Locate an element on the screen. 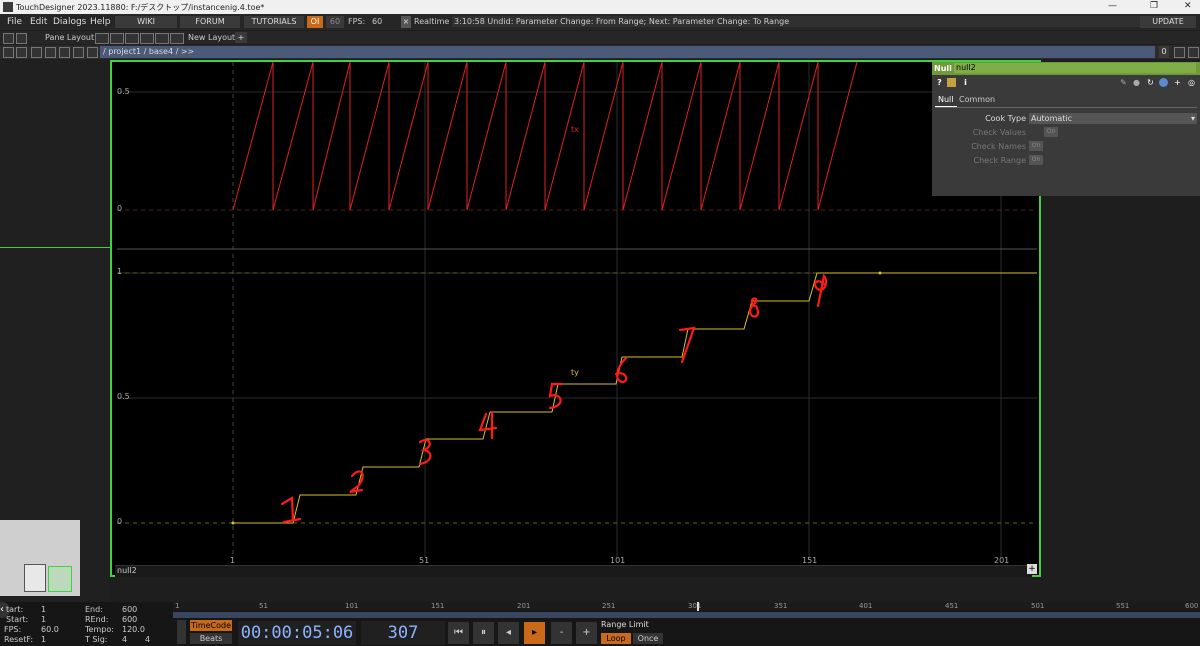  play-button: ▸ is located at coordinates (534, 633).